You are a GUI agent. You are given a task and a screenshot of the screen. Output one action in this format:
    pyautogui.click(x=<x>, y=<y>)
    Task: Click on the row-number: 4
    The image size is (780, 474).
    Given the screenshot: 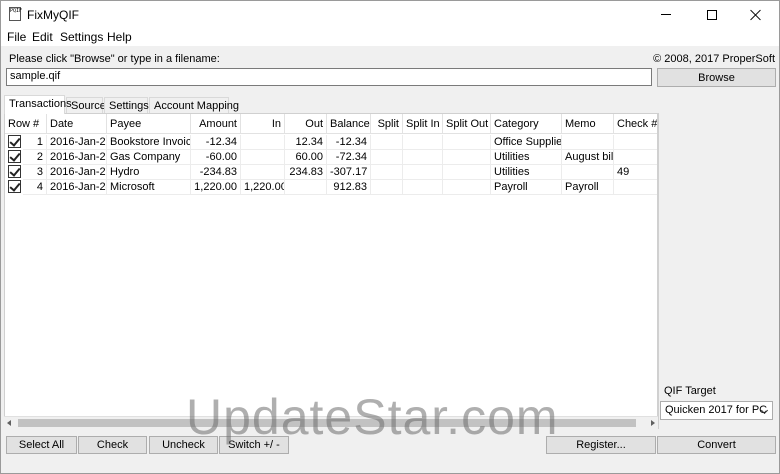 What is the action you would take?
    pyautogui.click(x=35, y=187)
    